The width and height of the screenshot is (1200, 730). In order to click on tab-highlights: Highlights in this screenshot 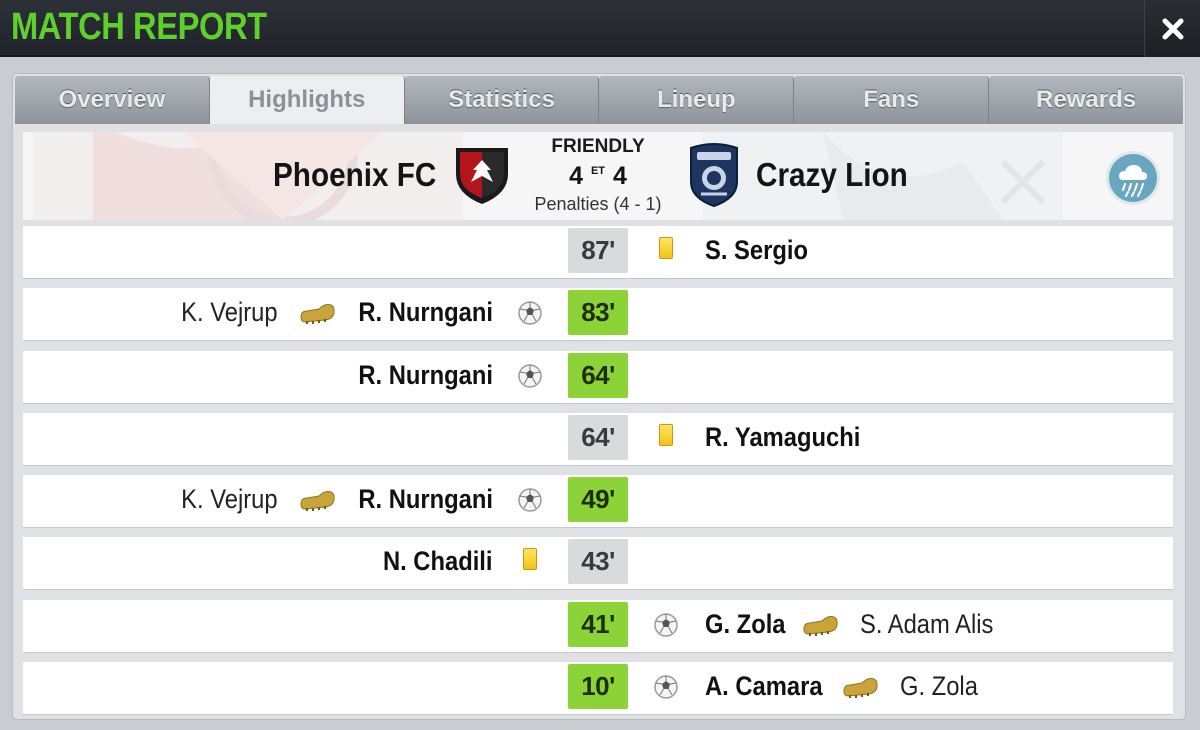, I will do `click(307, 100)`.